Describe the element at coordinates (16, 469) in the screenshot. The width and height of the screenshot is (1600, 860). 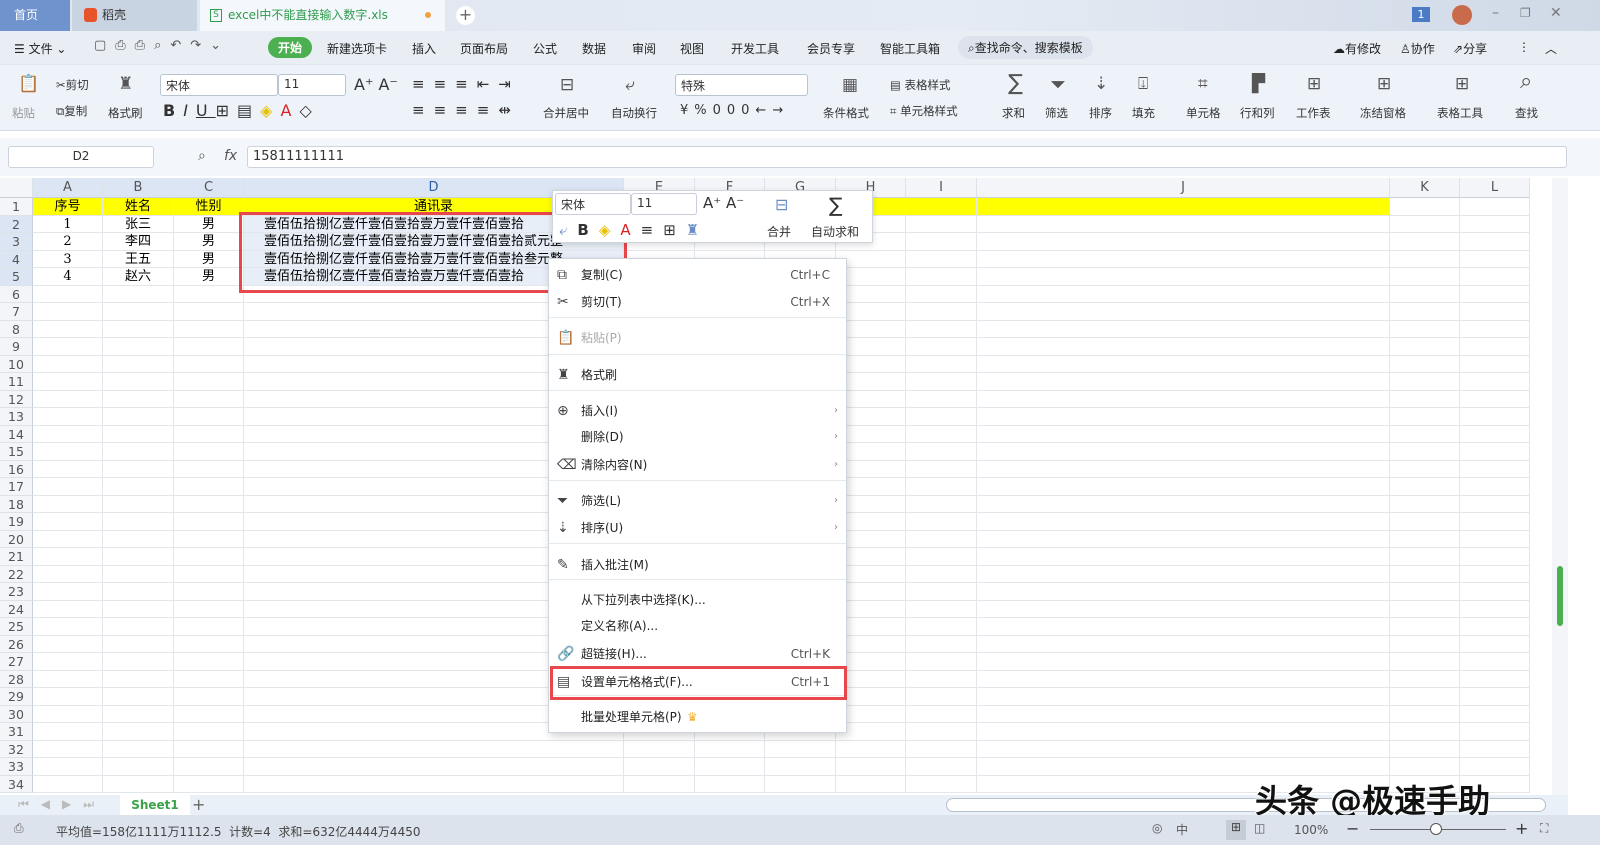
I see `row-header-16: 16` at that location.